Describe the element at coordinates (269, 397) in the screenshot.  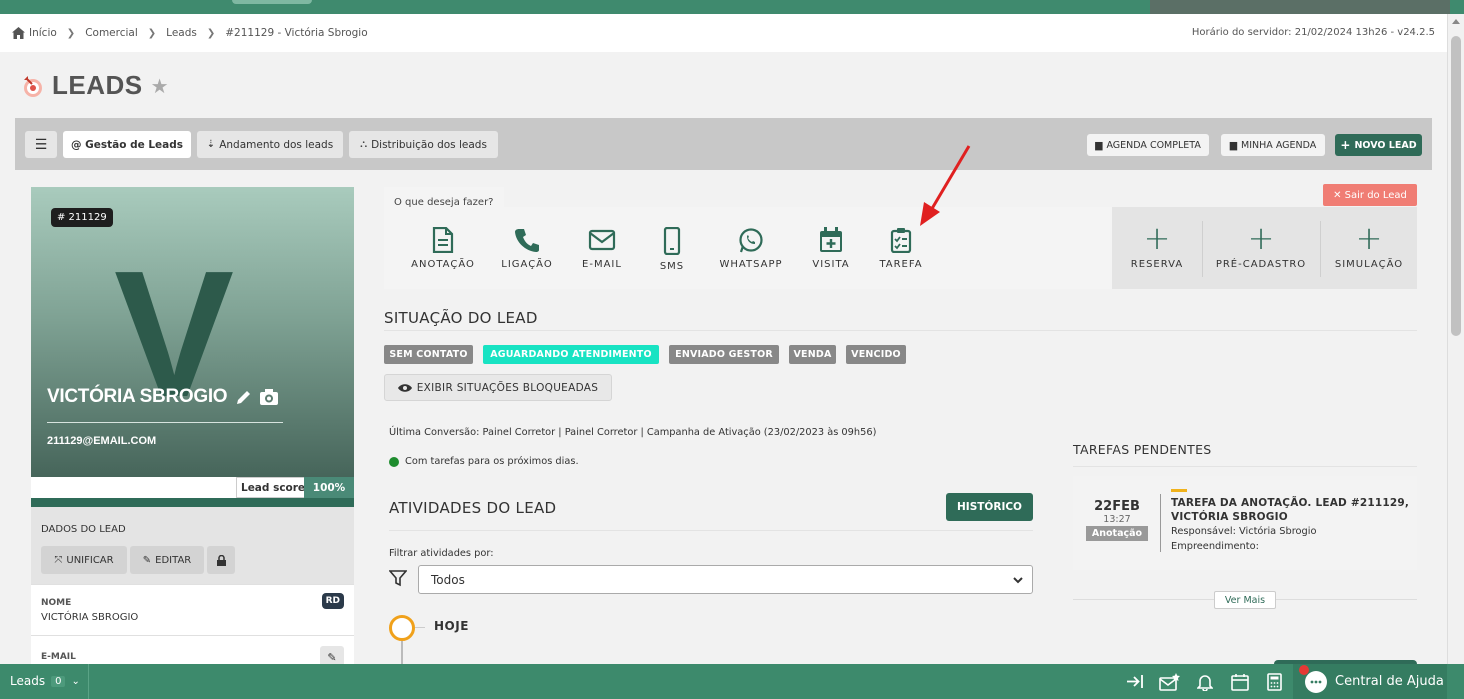
I see `camera-icon` at that location.